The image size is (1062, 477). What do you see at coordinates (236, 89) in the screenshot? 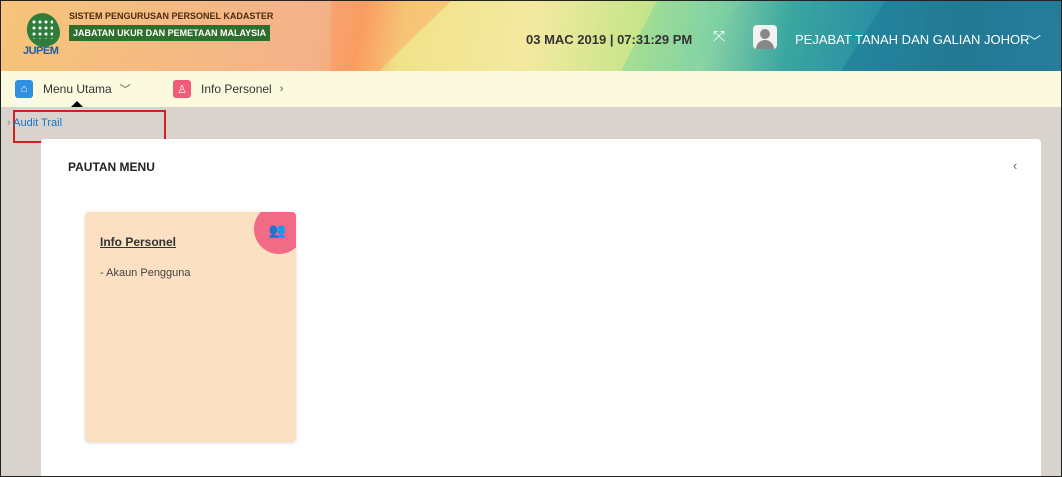
I see `nav-item-label: Info Personel` at bounding box center [236, 89].